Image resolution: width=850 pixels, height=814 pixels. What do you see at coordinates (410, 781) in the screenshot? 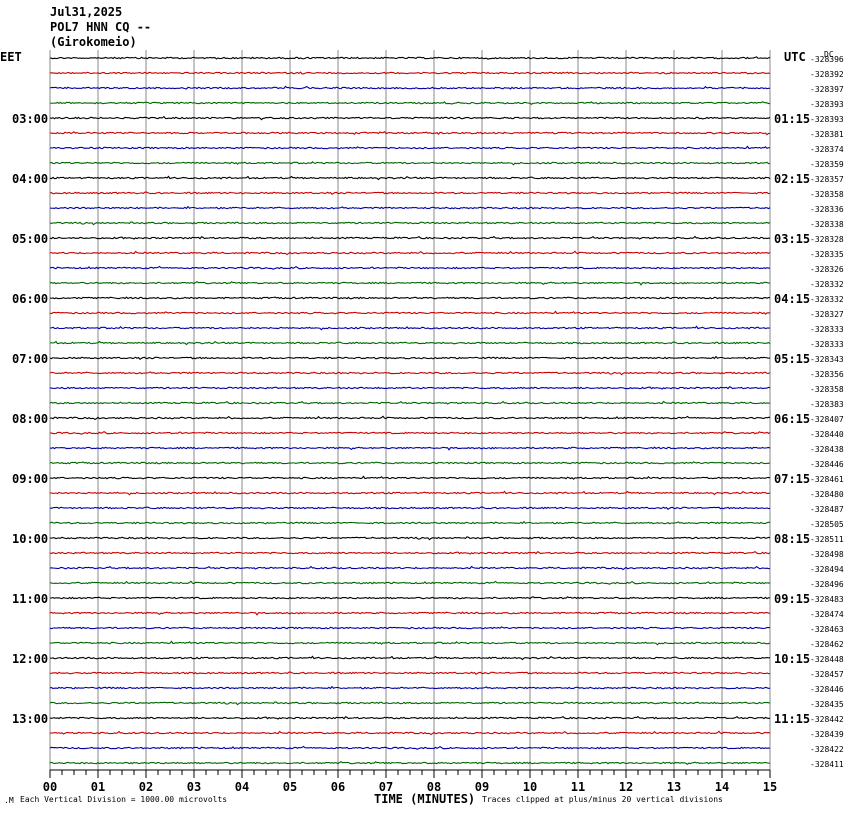
I see `x-axis: 00 01 02 03 04 05 06 07 08 09 10 11 12 13 14 15` at bounding box center [410, 781].